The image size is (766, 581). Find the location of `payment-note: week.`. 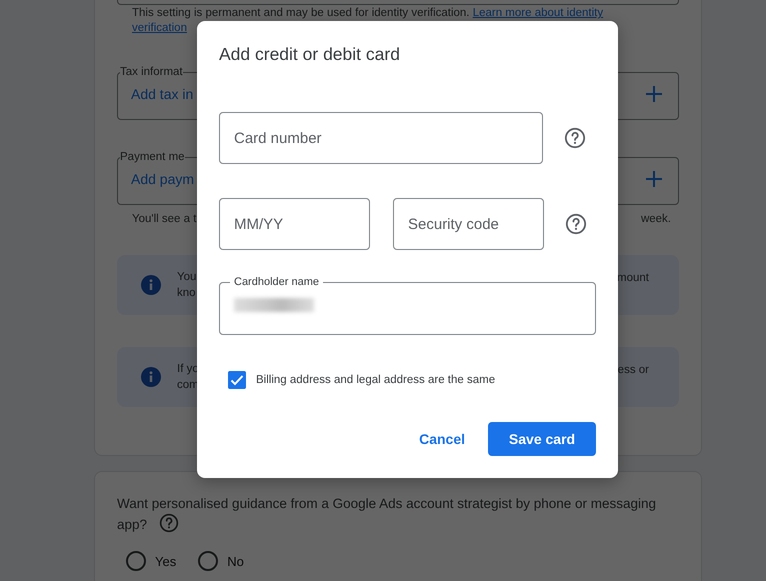

payment-note: week. is located at coordinates (655, 219).